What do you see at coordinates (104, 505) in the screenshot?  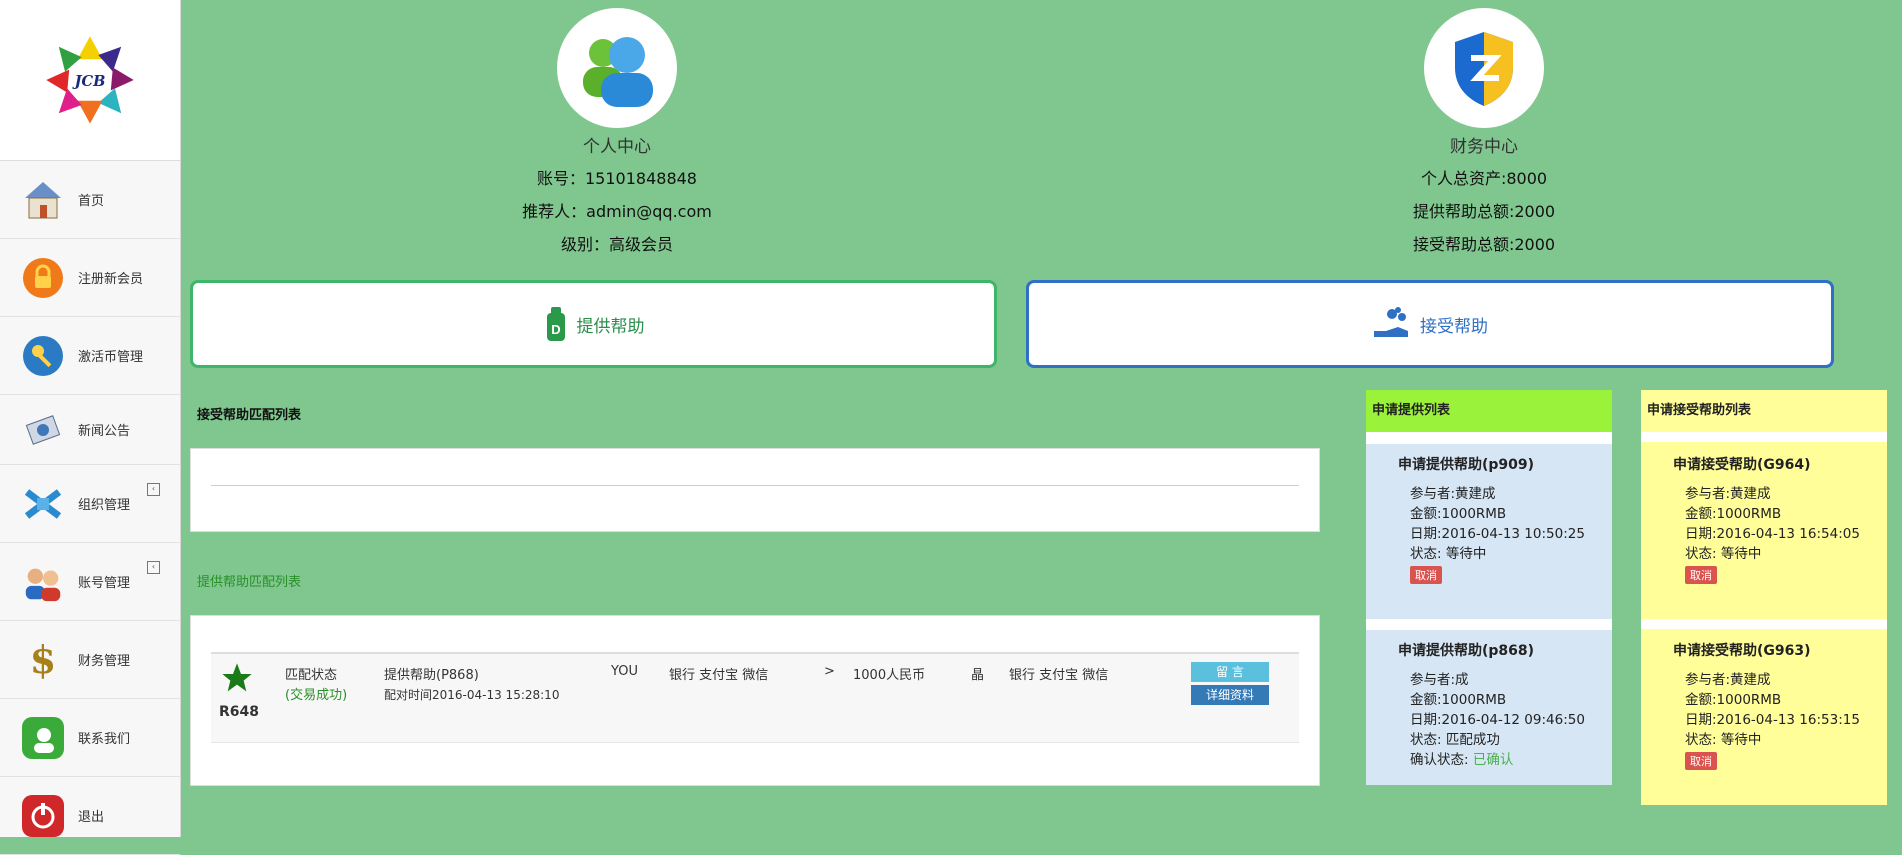 I see `nav-organization-label: 组织管理` at bounding box center [104, 505].